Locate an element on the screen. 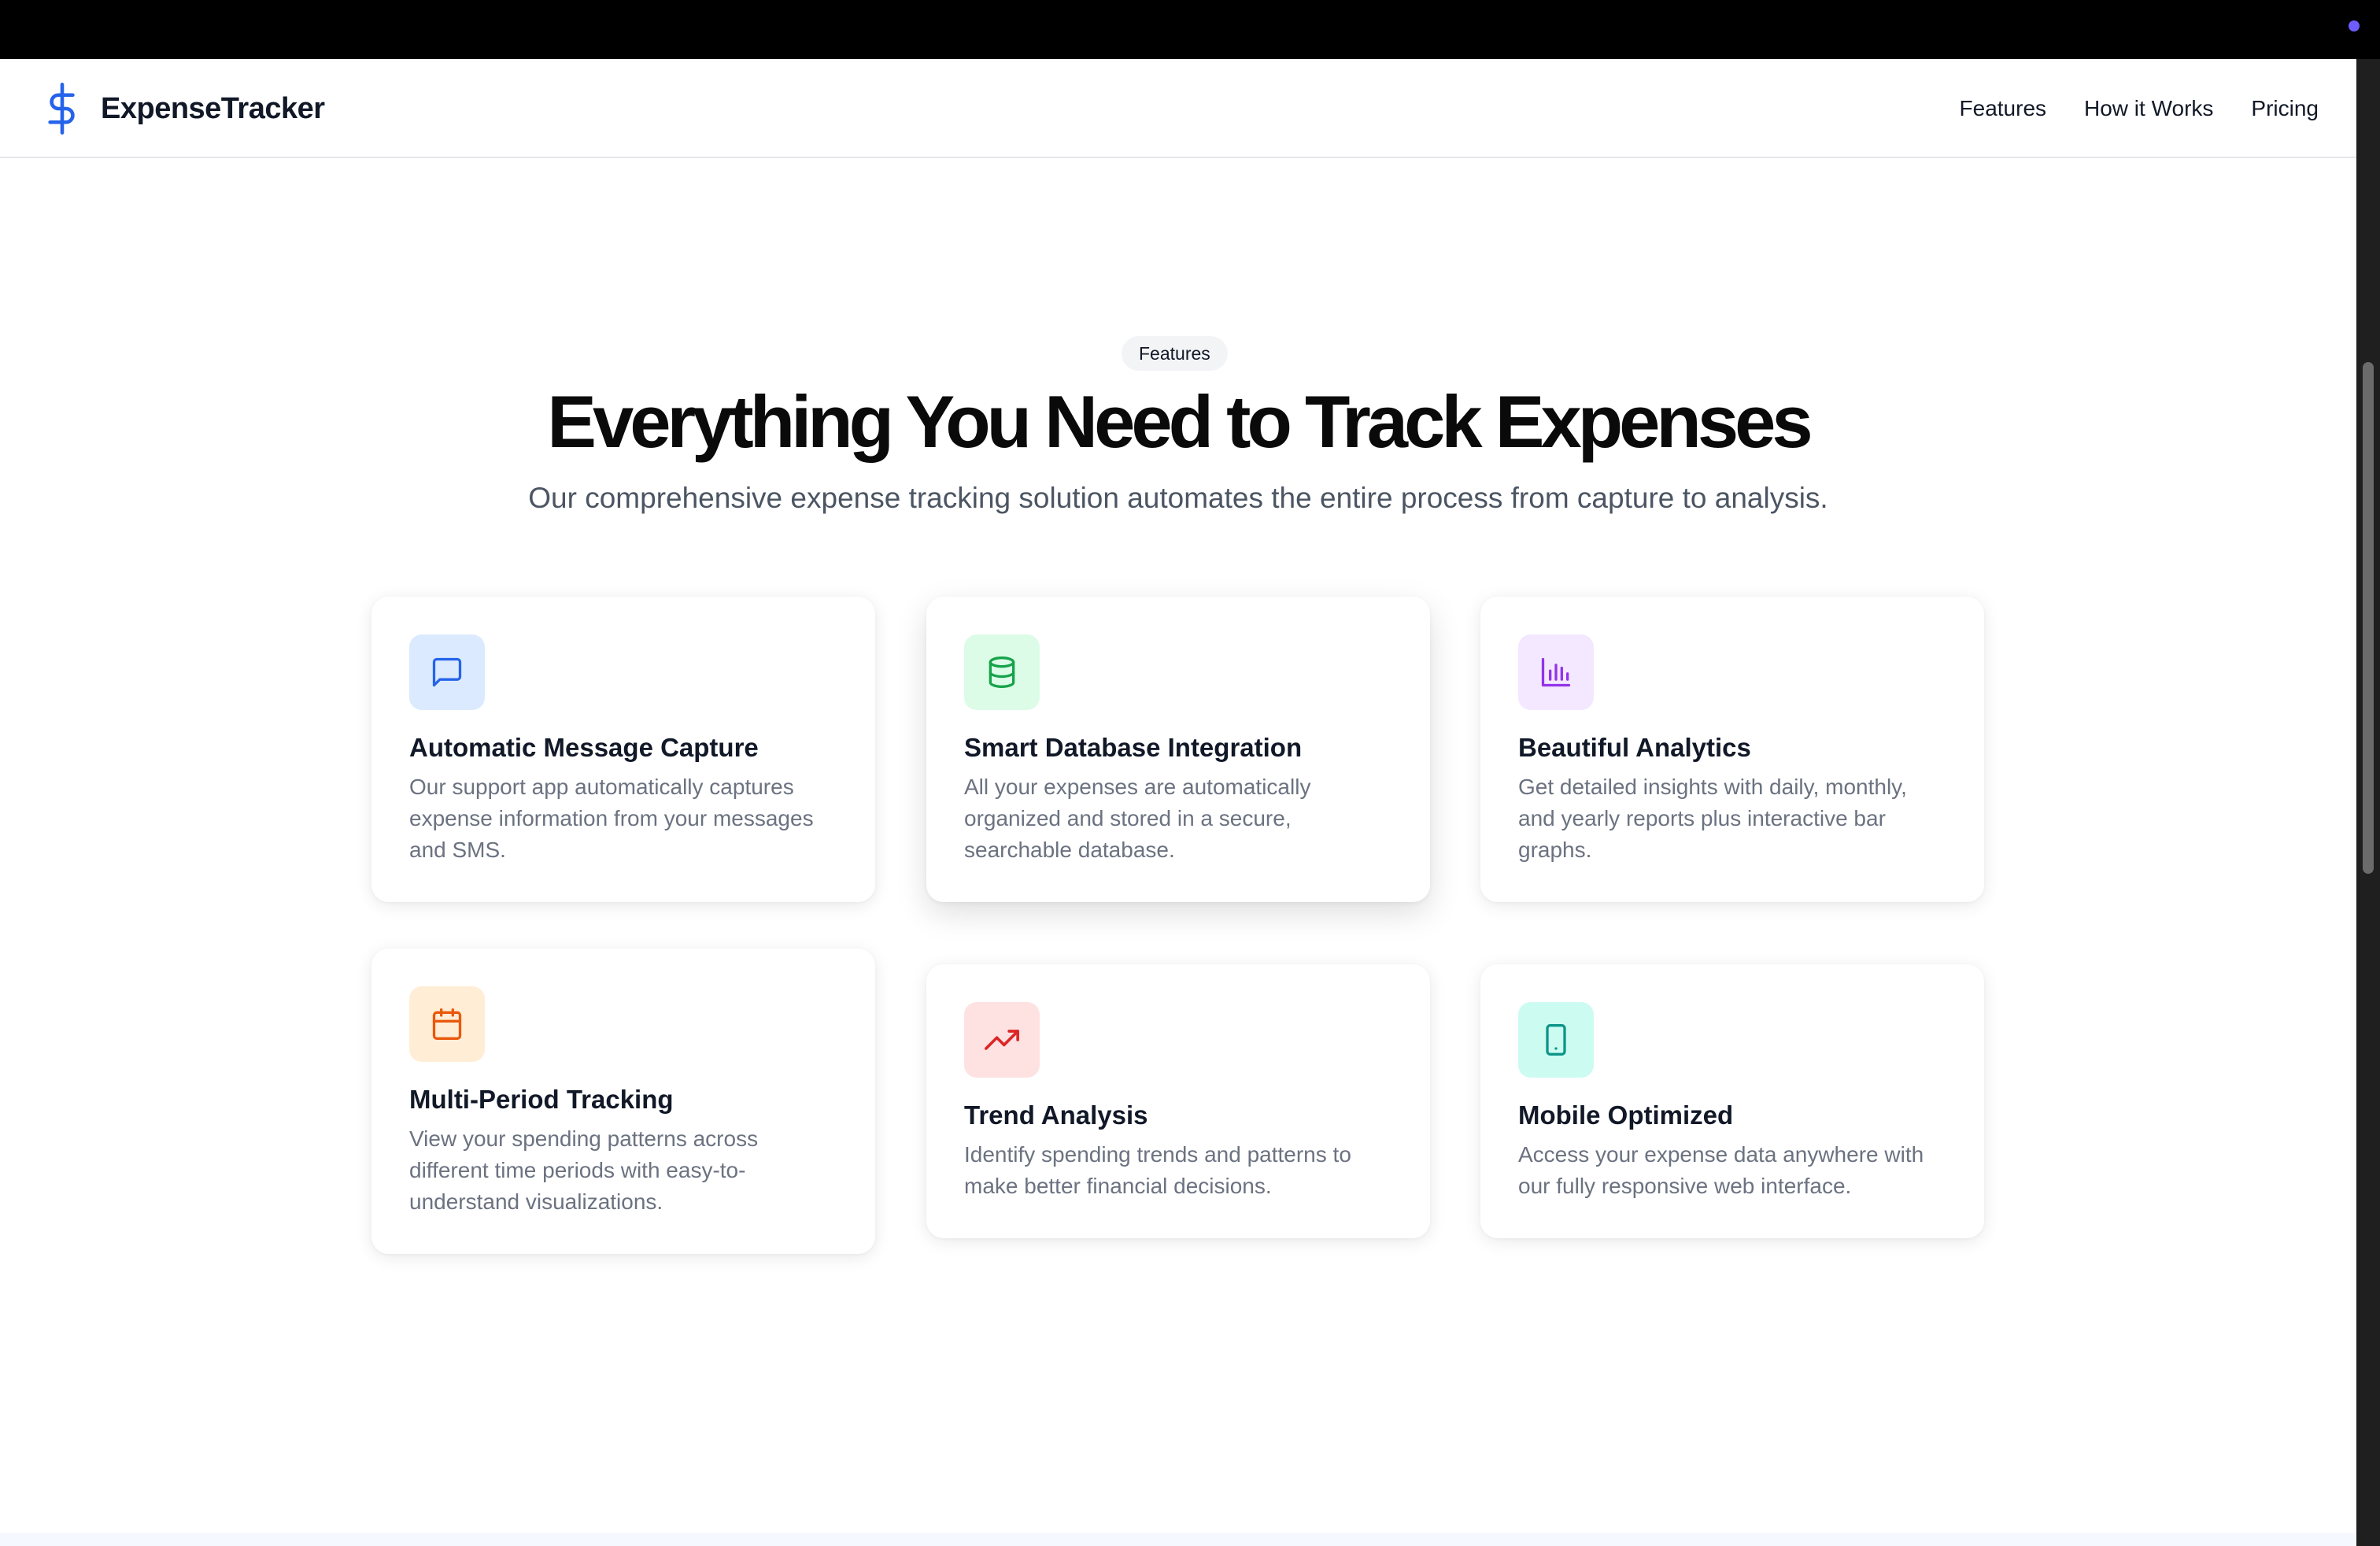 This screenshot has width=2380, height=1546. database-icon is located at coordinates (1002, 672).